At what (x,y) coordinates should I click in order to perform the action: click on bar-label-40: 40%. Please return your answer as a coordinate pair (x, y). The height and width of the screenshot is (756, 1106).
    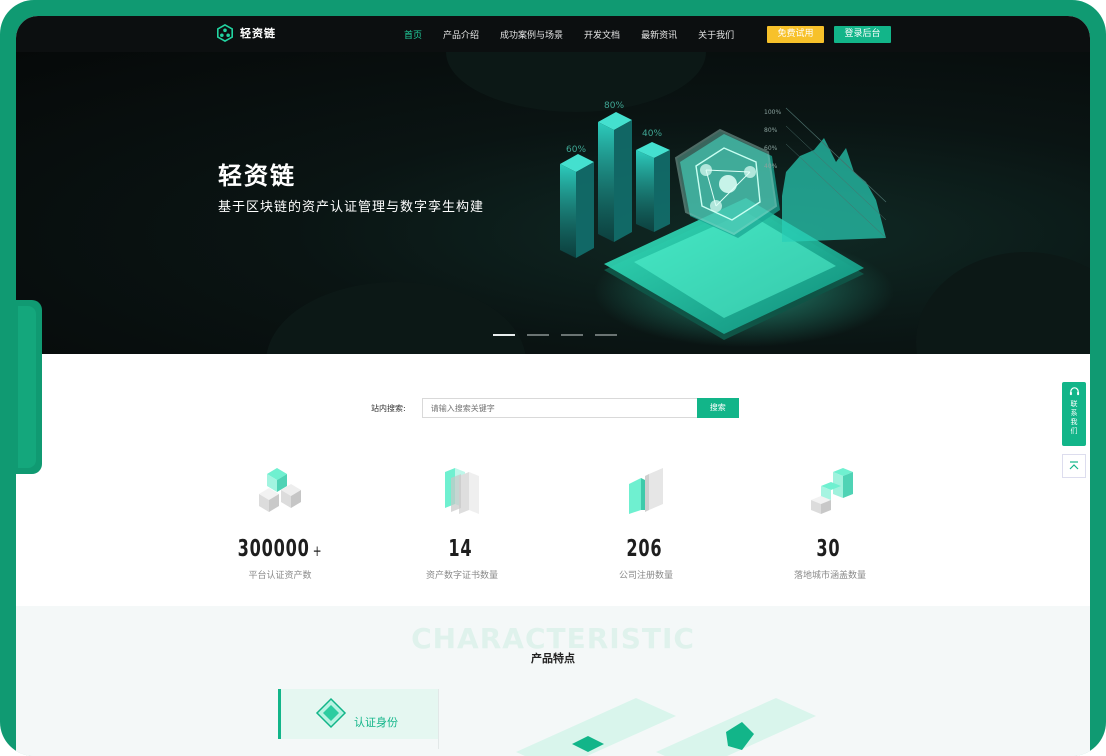
    Looking at the image, I should click on (652, 134).